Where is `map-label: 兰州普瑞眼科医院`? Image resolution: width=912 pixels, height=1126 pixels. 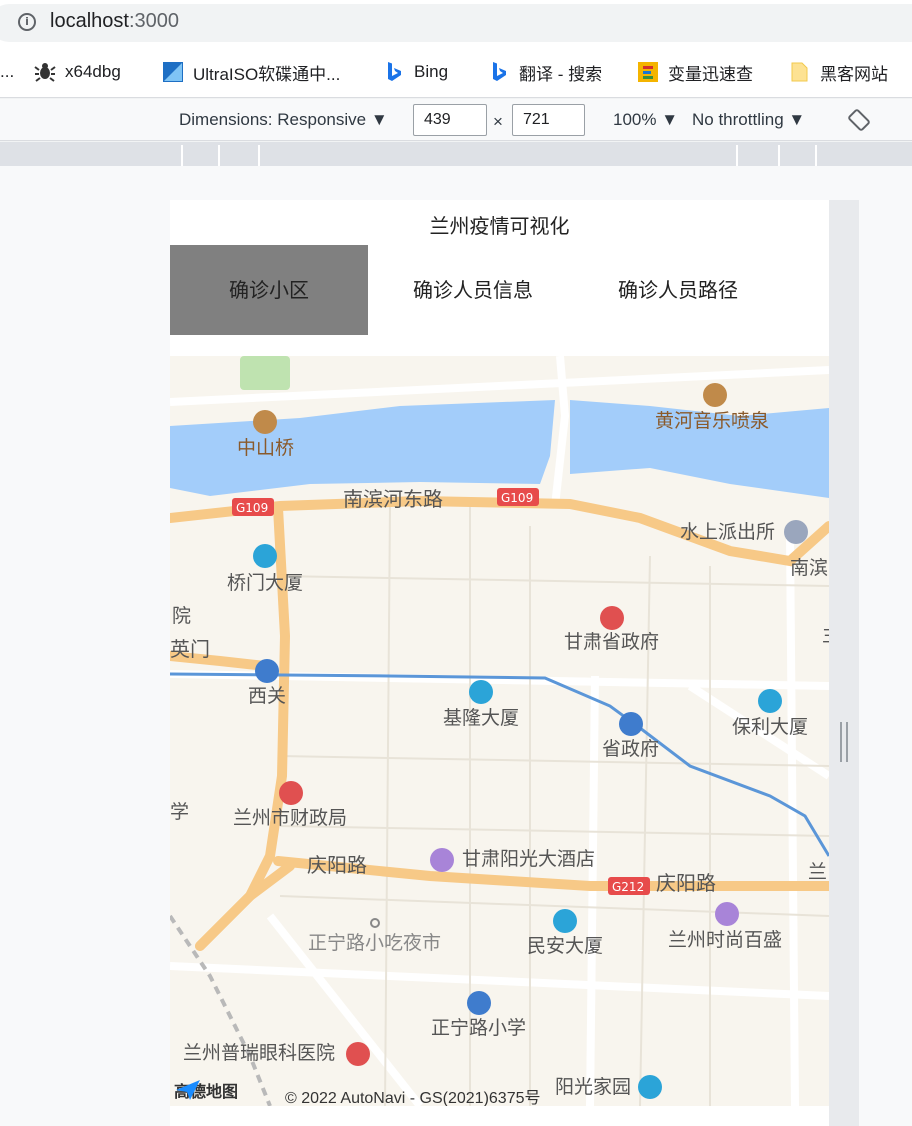 map-label: 兰州普瑞眼科医院 is located at coordinates (259, 1053).